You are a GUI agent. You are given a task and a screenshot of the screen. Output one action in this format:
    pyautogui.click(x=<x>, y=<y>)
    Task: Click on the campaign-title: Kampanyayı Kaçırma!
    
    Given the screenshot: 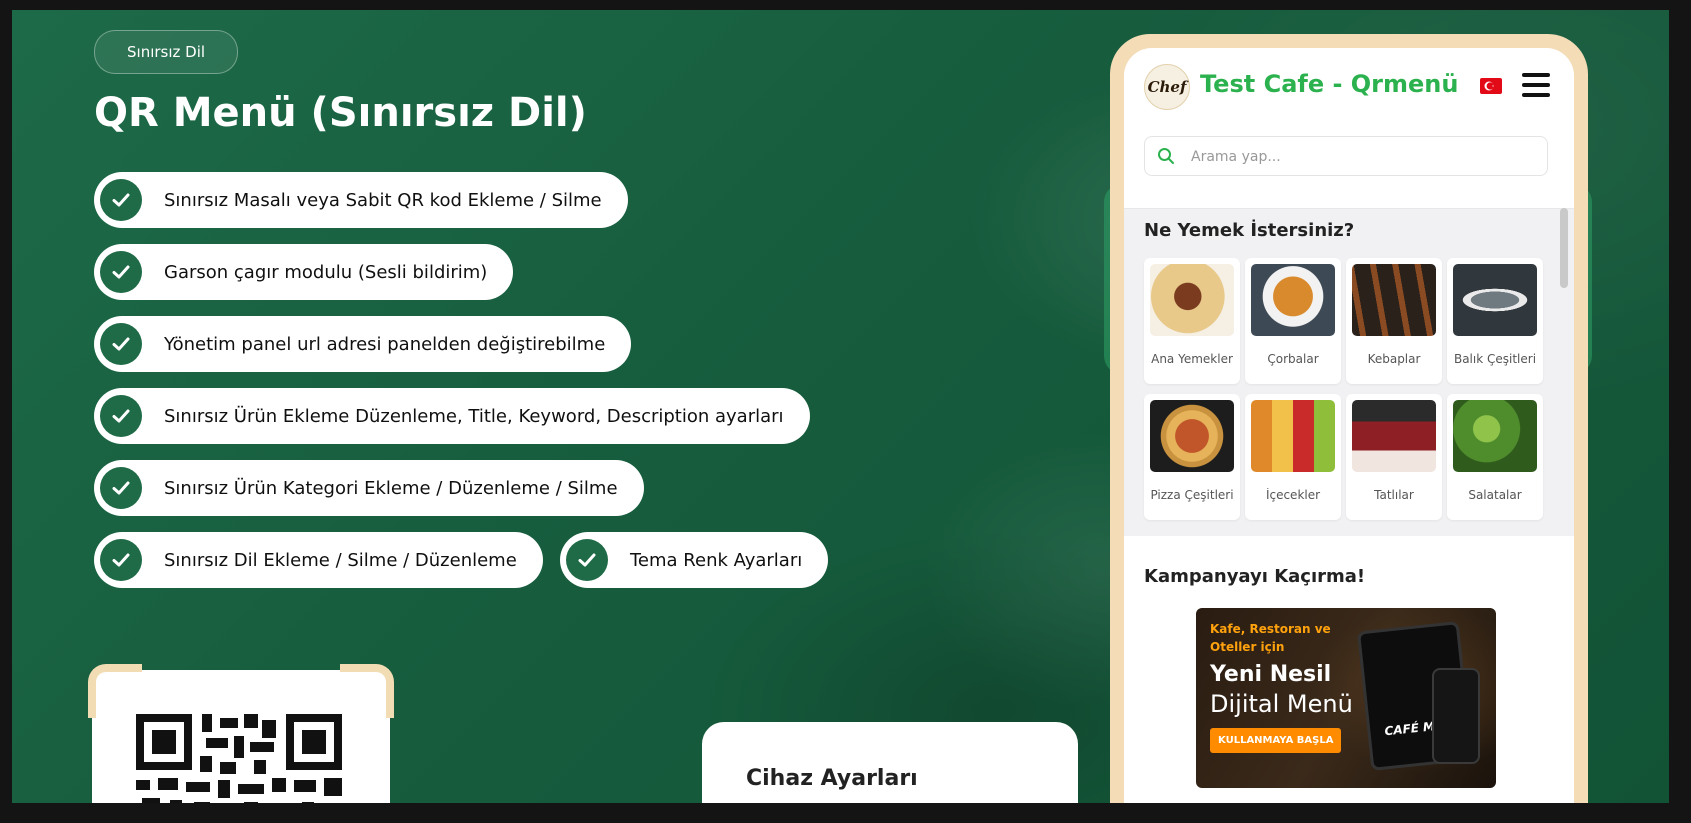 What is the action you would take?
    pyautogui.click(x=1255, y=576)
    